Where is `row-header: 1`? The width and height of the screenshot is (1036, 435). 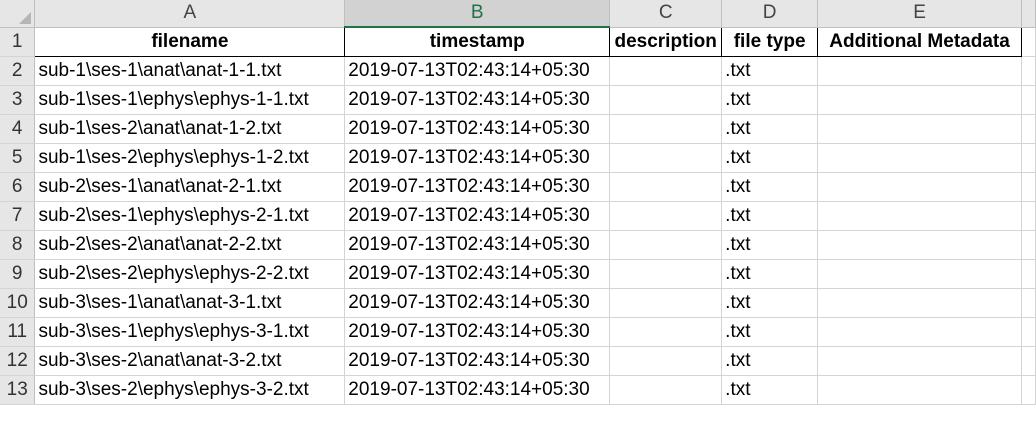 row-header: 1 is located at coordinates (18, 42).